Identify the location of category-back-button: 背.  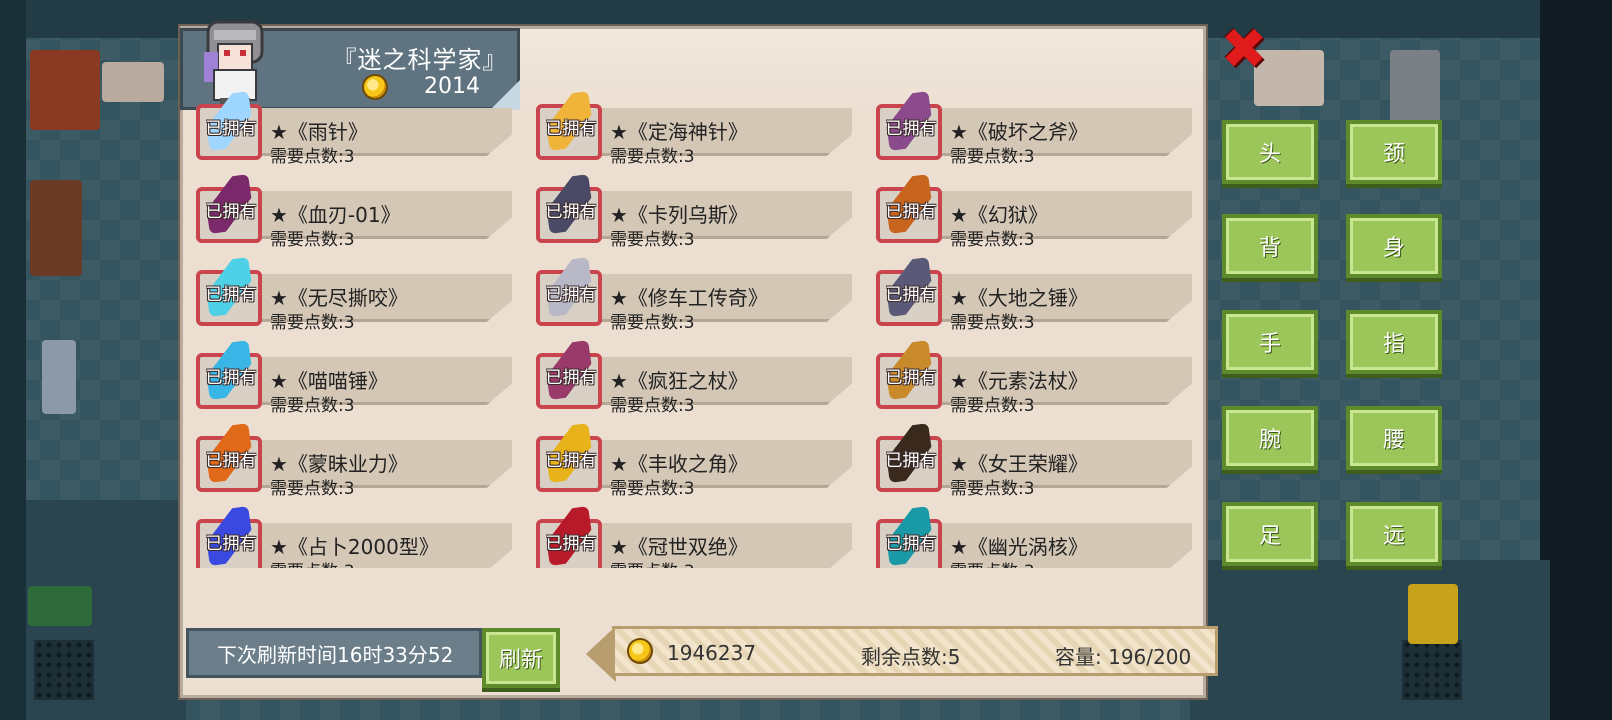
(1270, 246).